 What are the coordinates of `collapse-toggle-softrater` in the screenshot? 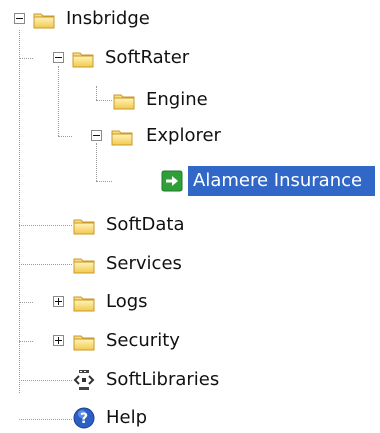 It's located at (58, 57).